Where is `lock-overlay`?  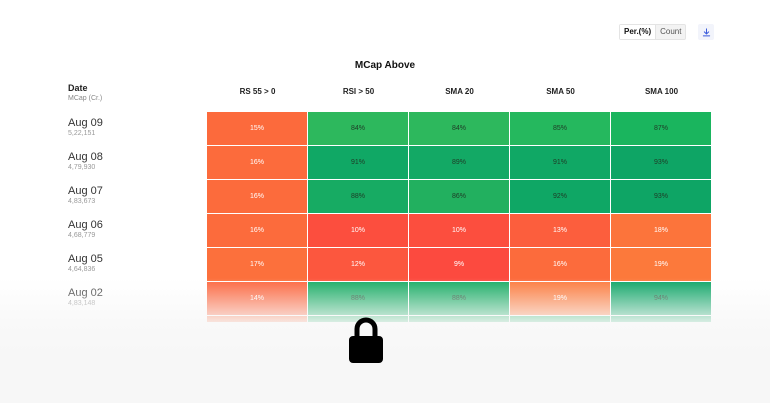 lock-overlay is located at coordinates (366, 343).